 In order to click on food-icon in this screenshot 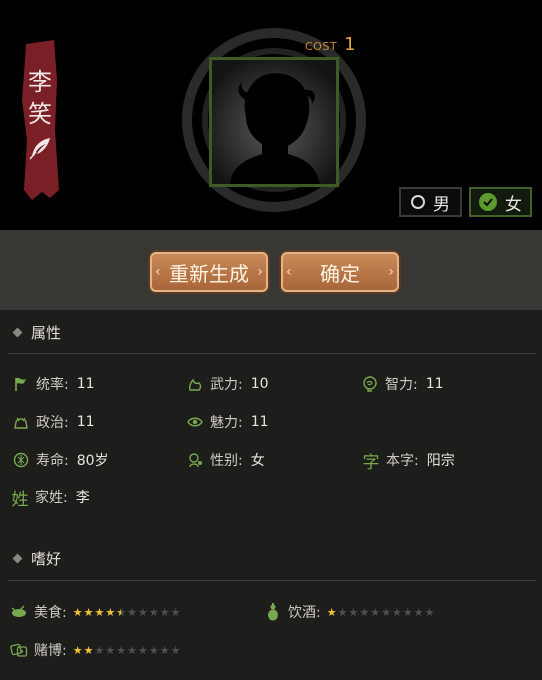, I will do `click(19, 612)`.